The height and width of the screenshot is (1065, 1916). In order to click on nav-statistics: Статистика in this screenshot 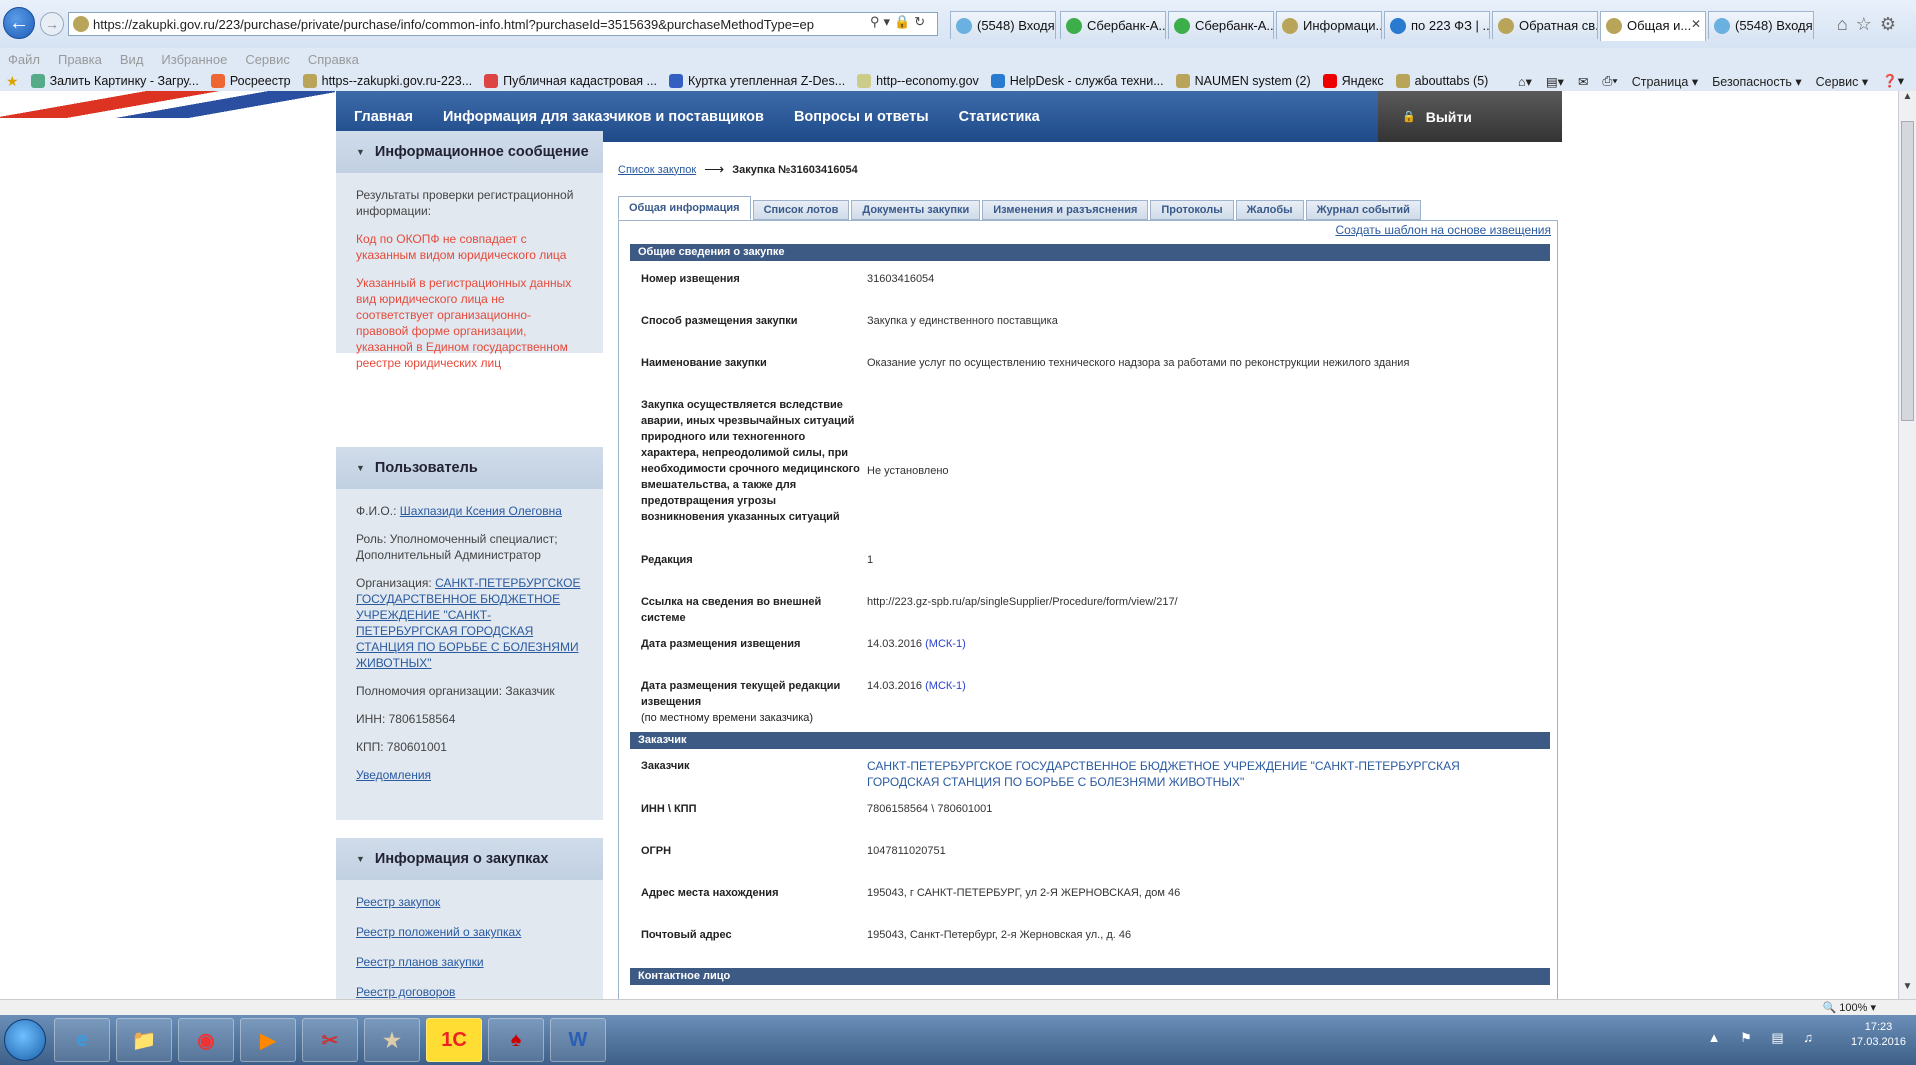, I will do `click(999, 117)`.